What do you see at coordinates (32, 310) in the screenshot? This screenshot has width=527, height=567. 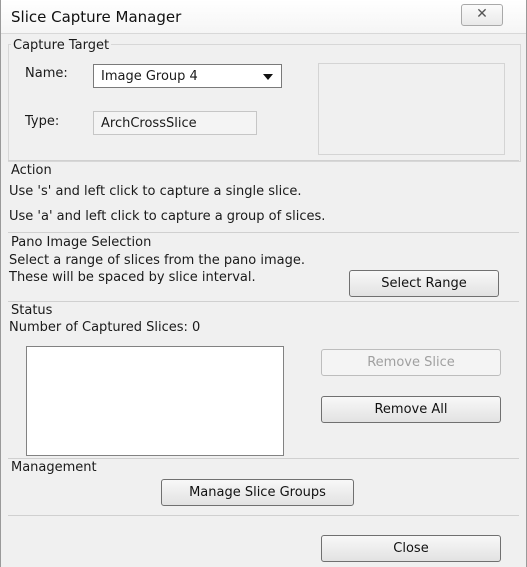 I see `status-title: Status` at bounding box center [32, 310].